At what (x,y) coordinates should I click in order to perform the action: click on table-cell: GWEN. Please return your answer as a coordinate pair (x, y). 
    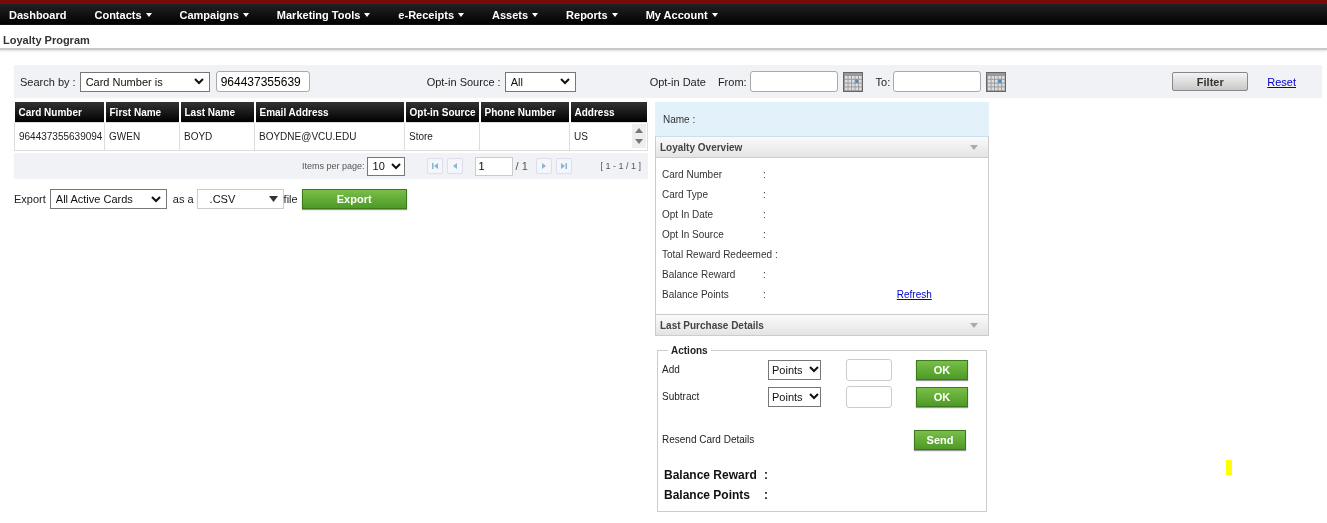
    Looking at the image, I should click on (125, 136).